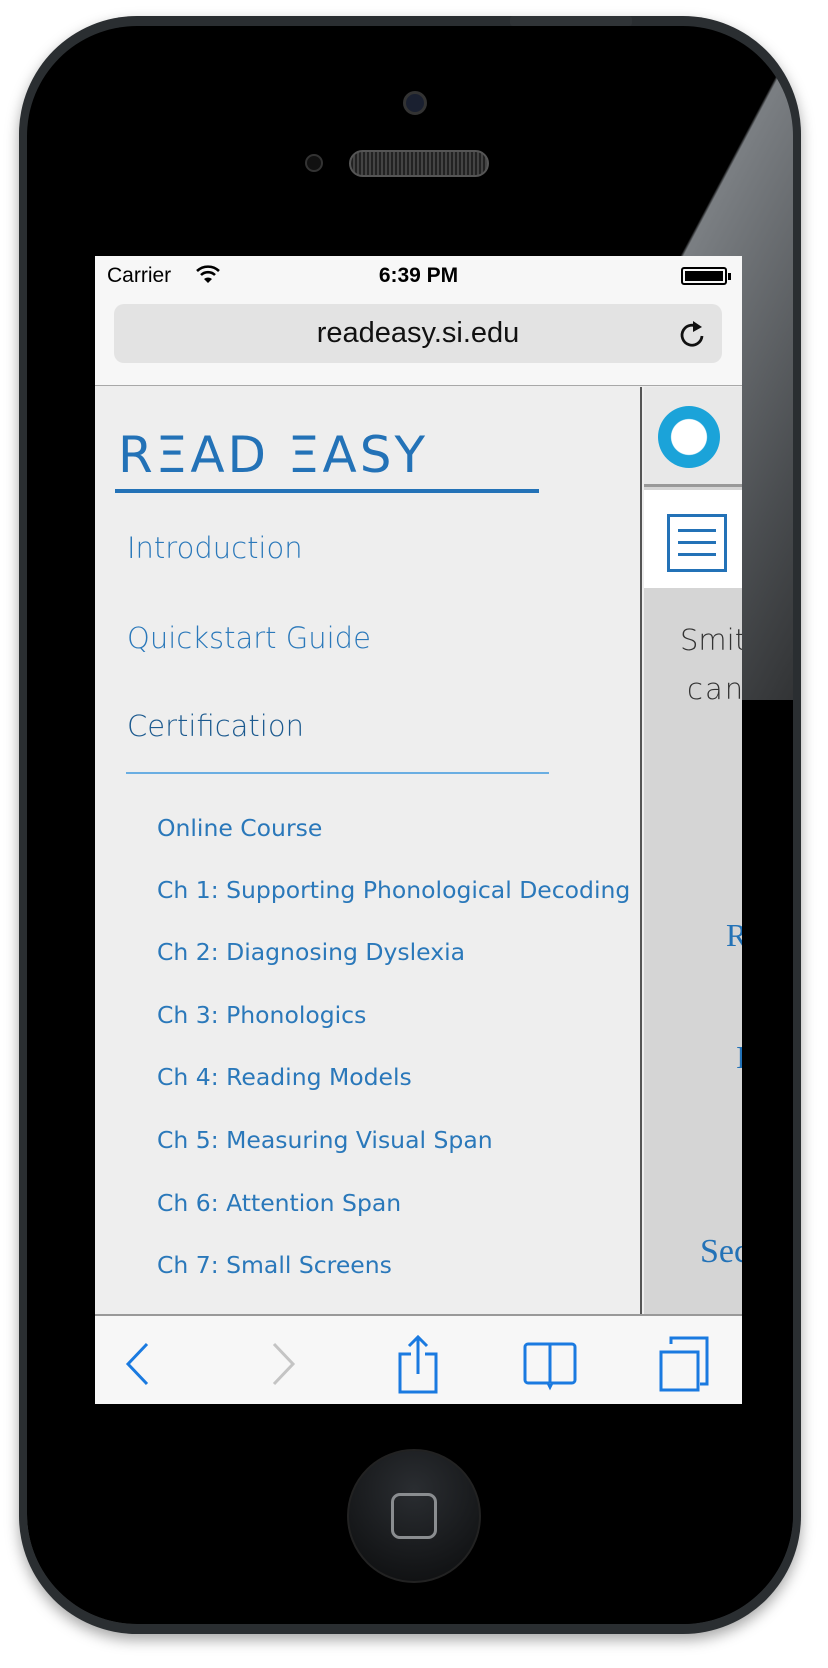 This screenshot has height=1668, width=828. What do you see at coordinates (697, 543) in the screenshot?
I see `hamburger-menu-button` at bounding box center [697, 543].